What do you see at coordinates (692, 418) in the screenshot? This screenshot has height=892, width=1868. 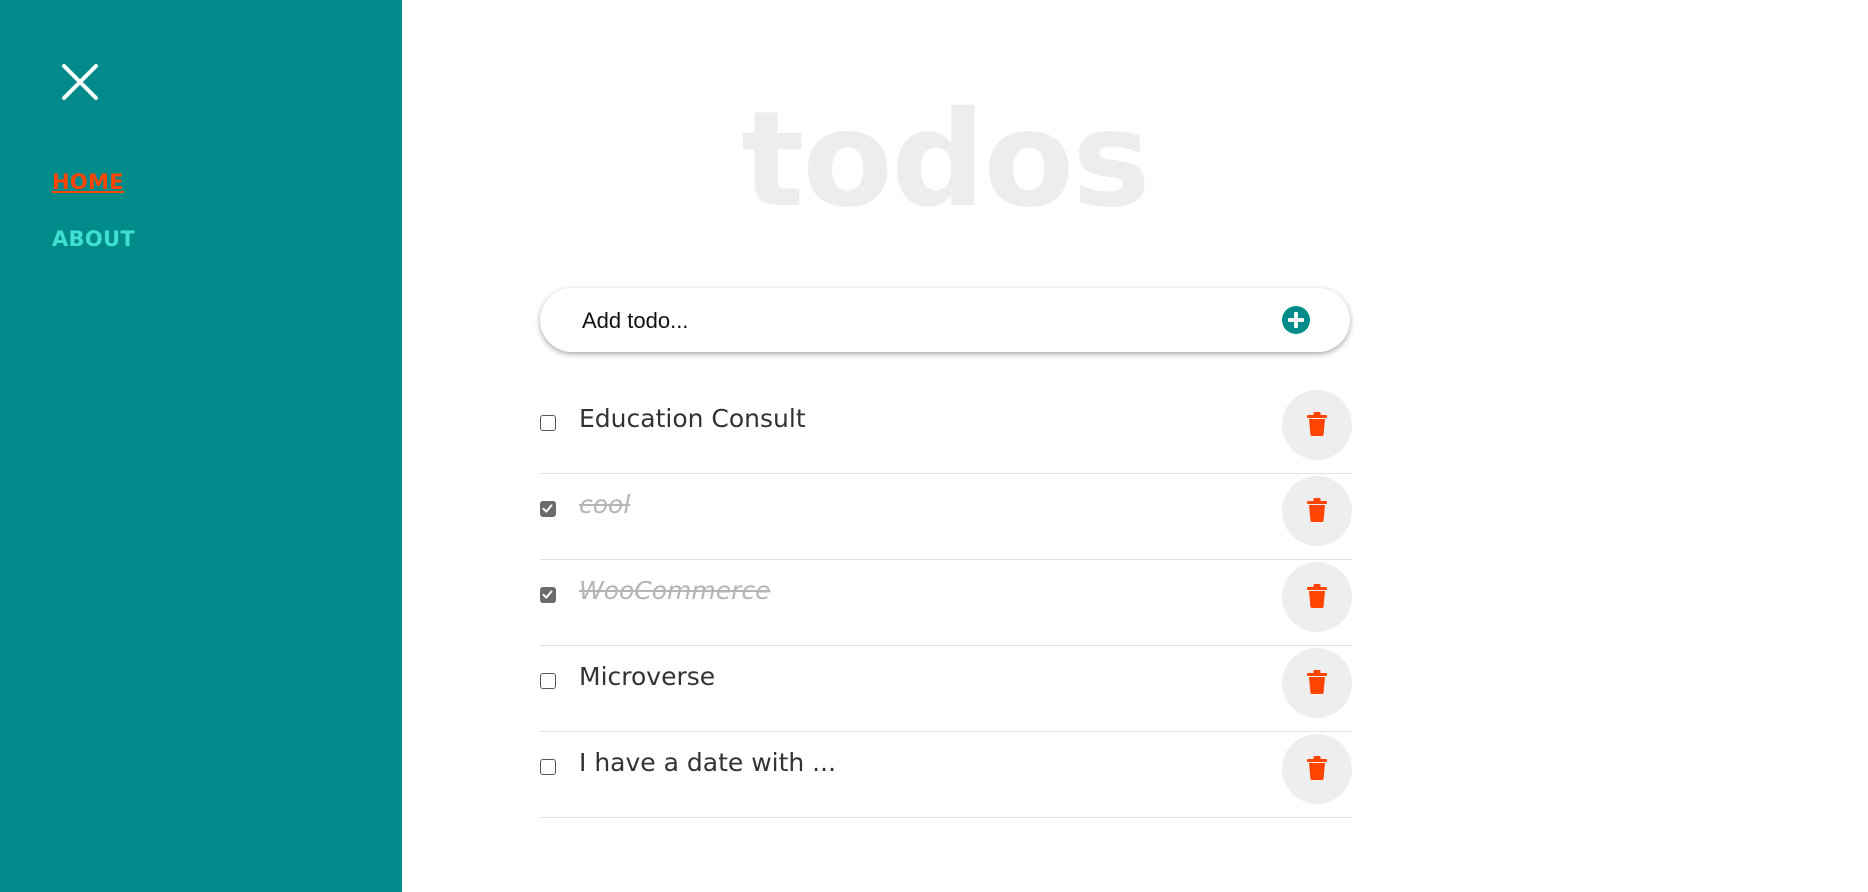 I see `todo-text: Education Consult` at bounding box center [692, 418].